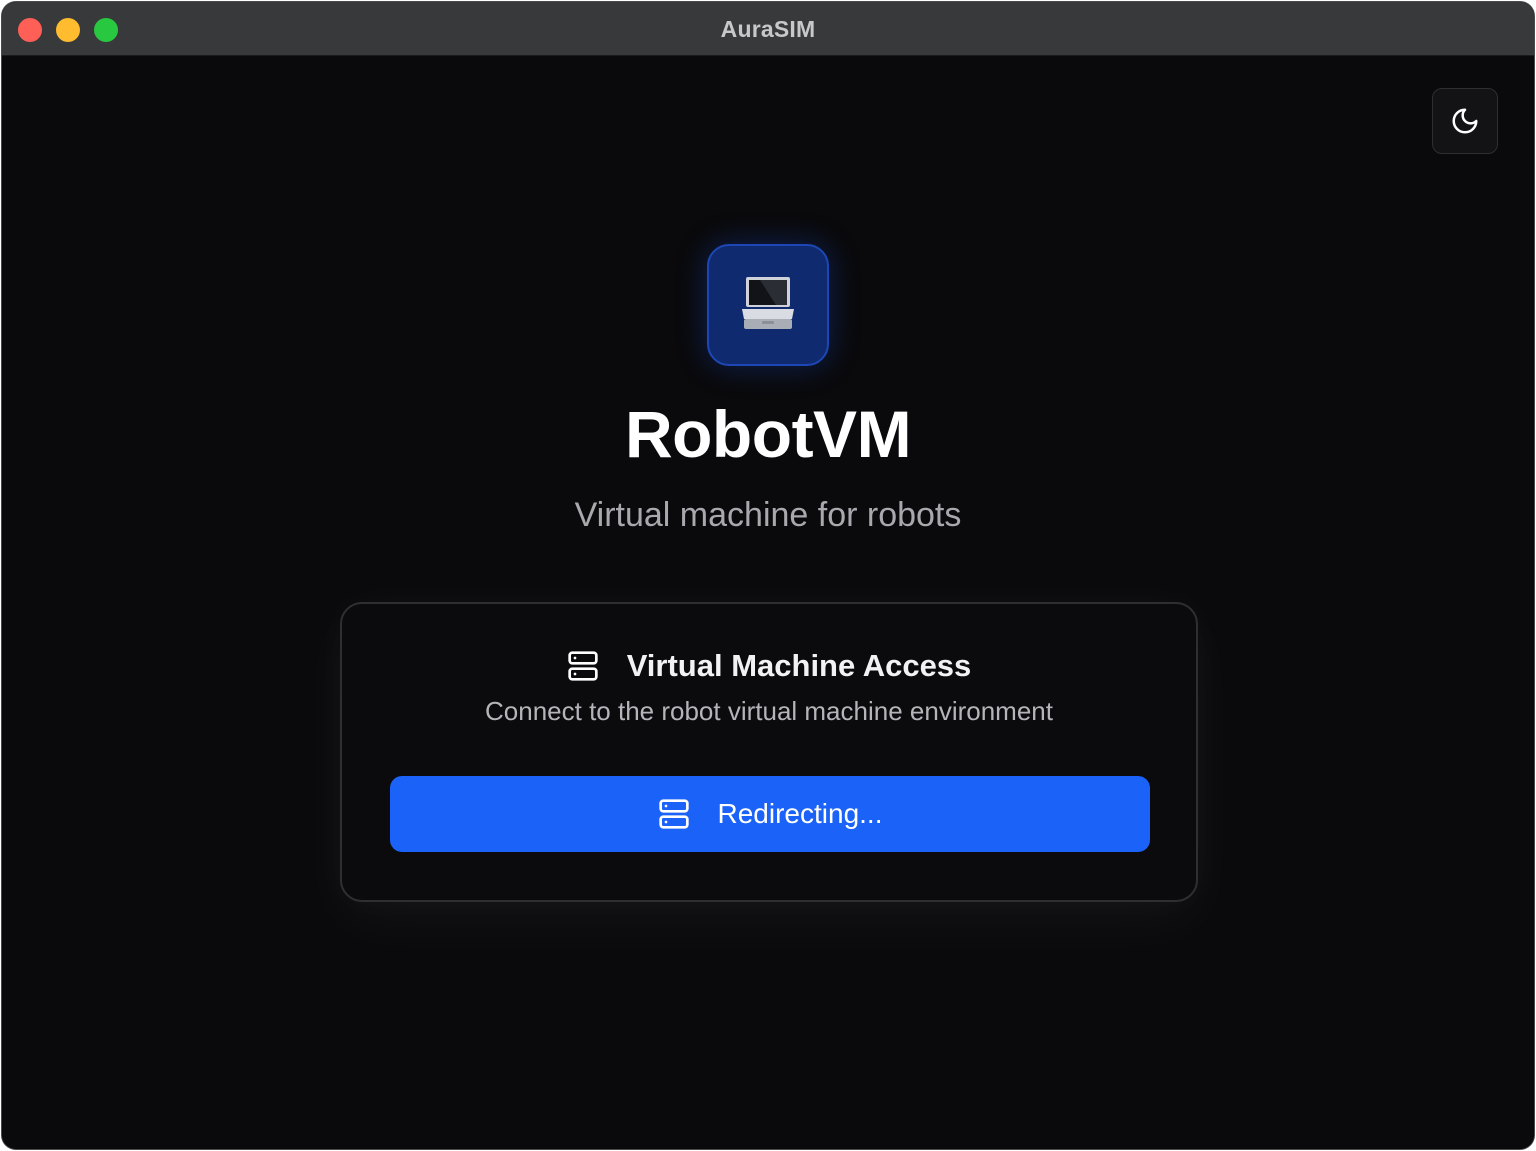 This screenshot has width=1536, height=1151. What do you see at coordinates (799, 665) in the screenshot?
I see `card-title: Virtual Machine Access` at bounding box center [799, 665].